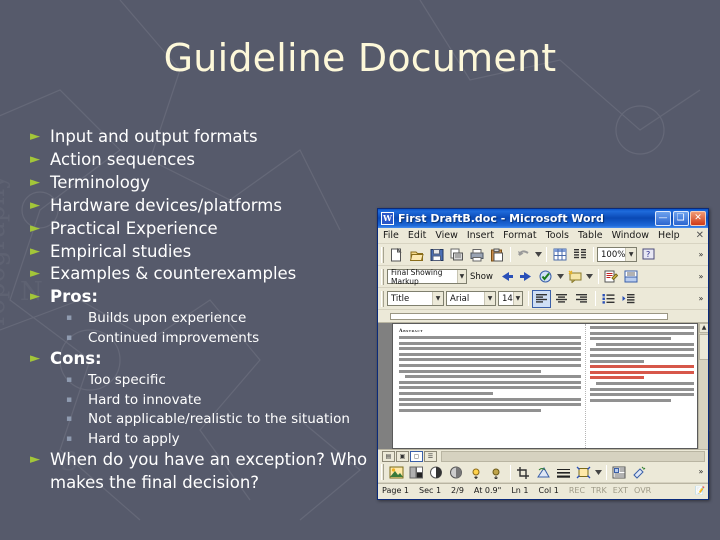  I want to click on menu-item-tools: Tools, so click(557, 235).